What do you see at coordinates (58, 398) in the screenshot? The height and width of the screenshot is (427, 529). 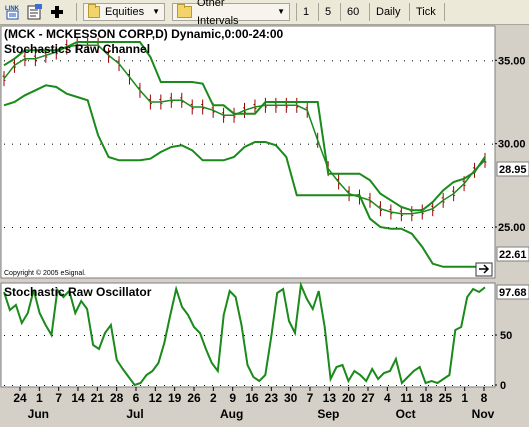 I see `x-tick-label: 7` at bounding box center [58, 398].